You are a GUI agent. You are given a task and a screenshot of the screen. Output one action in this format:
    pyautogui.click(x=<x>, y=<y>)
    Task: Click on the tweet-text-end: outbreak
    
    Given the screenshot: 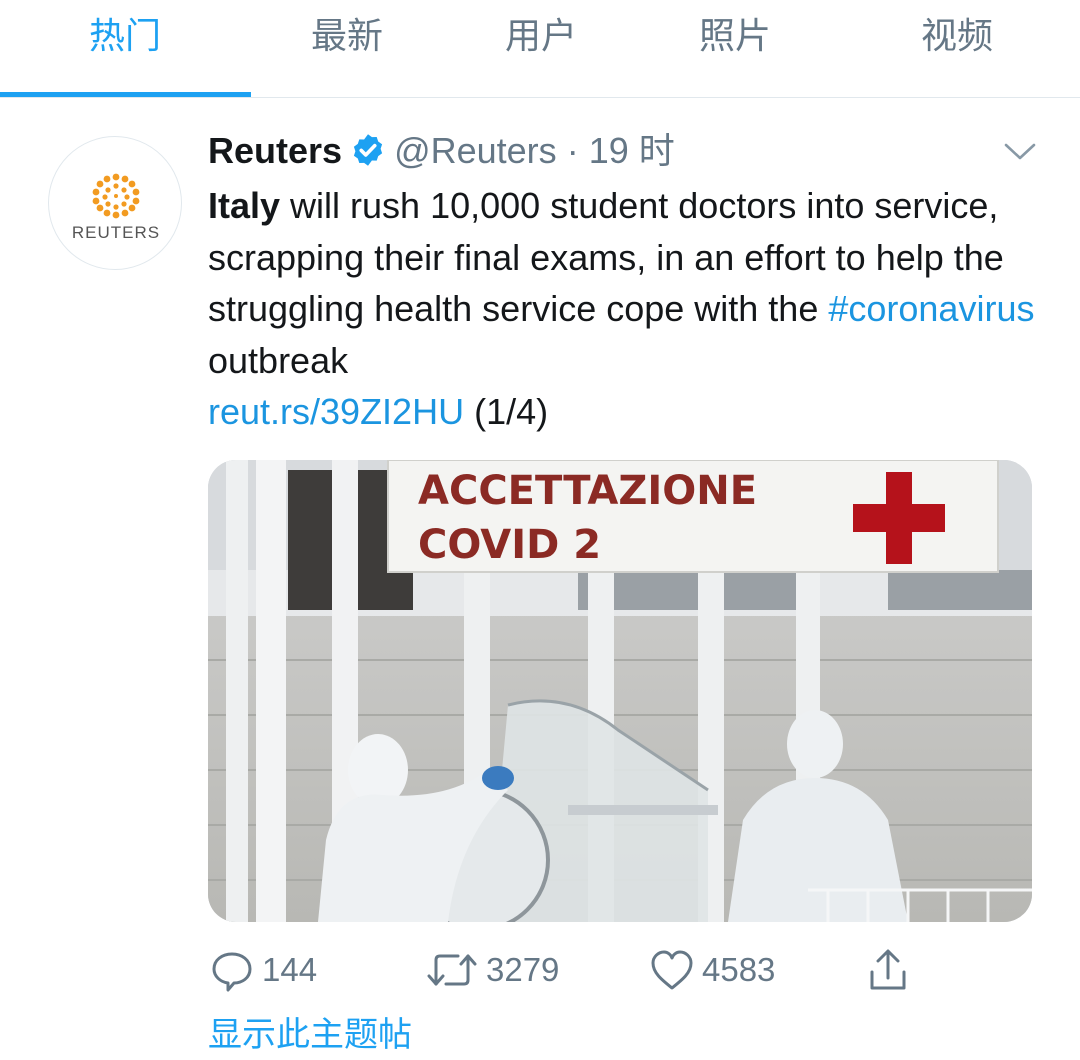 What is the action you would take?
    pyautogui.click(x=278, y=360)
    